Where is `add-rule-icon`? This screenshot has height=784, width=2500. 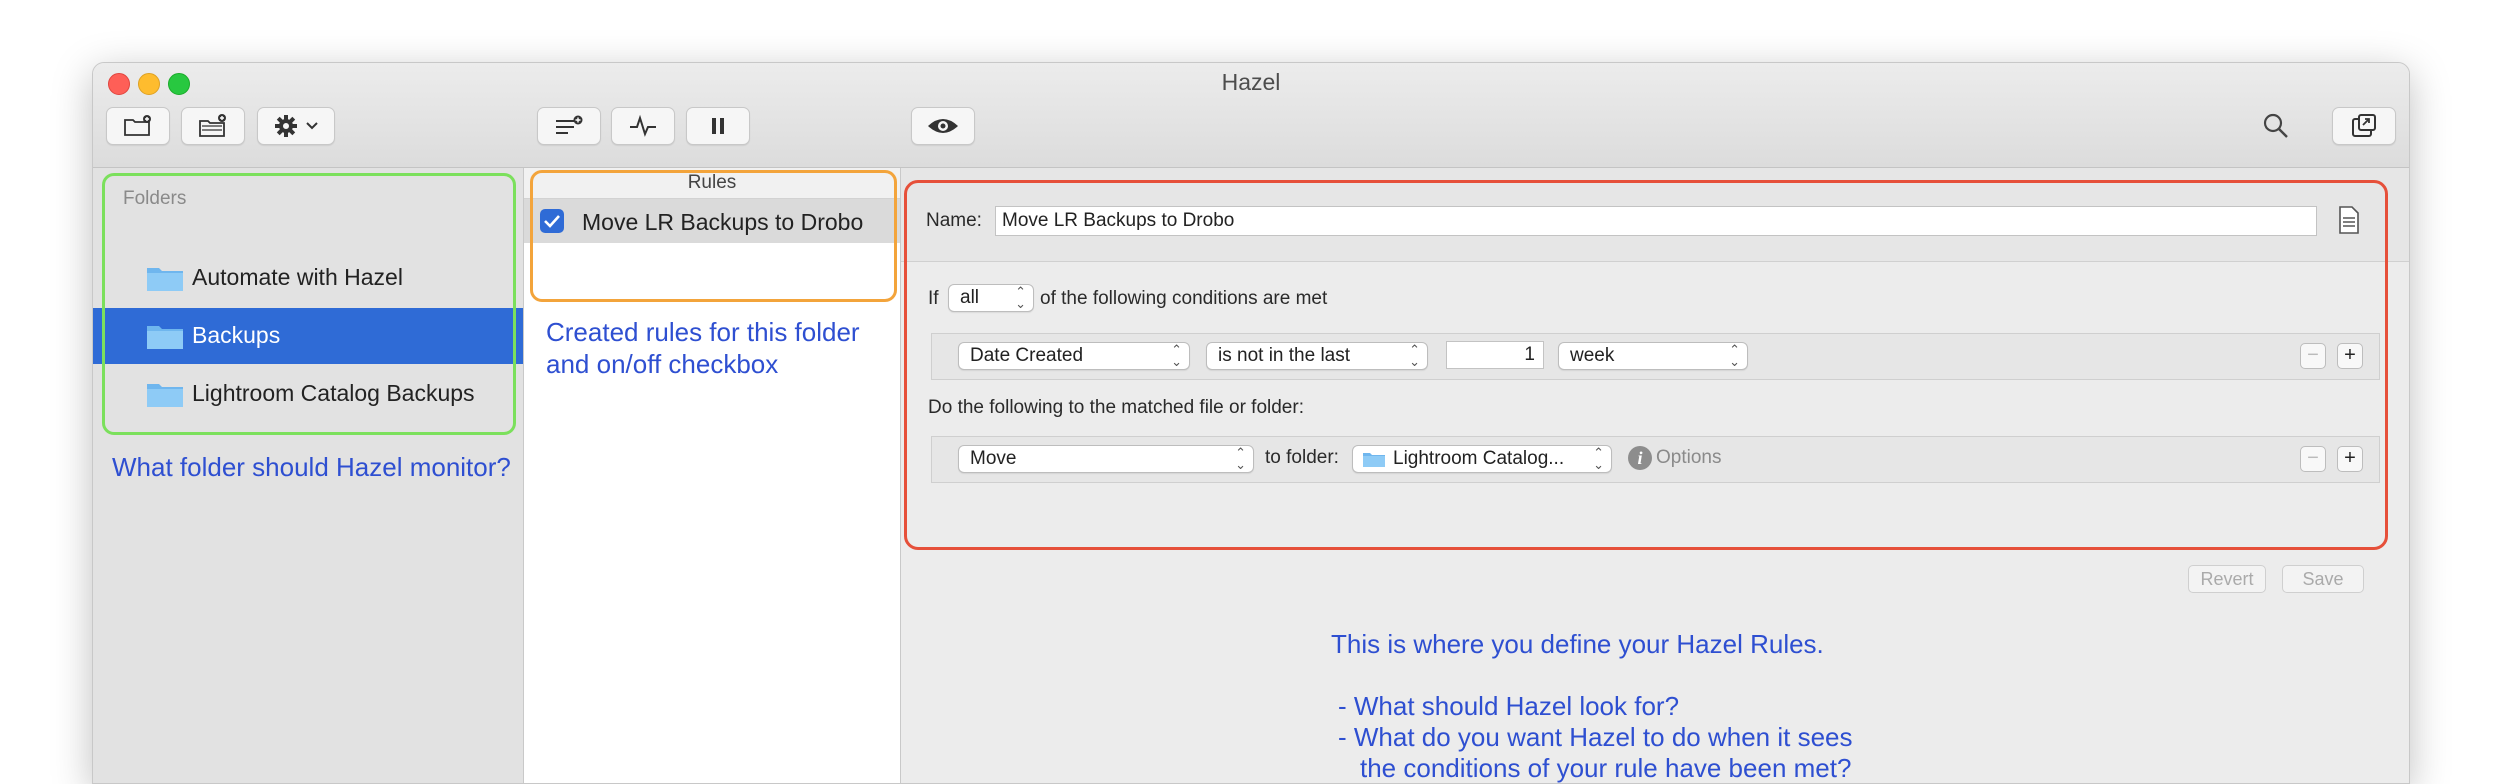
add-rule-icon is located at coordinates (569, 124).